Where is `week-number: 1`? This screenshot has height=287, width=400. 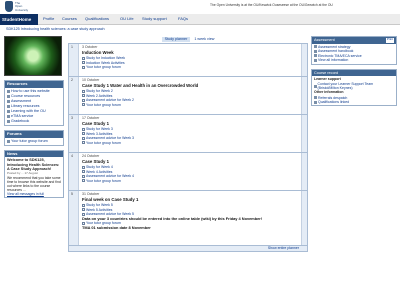 week-number: 1 is located at coordinates (74, 60).